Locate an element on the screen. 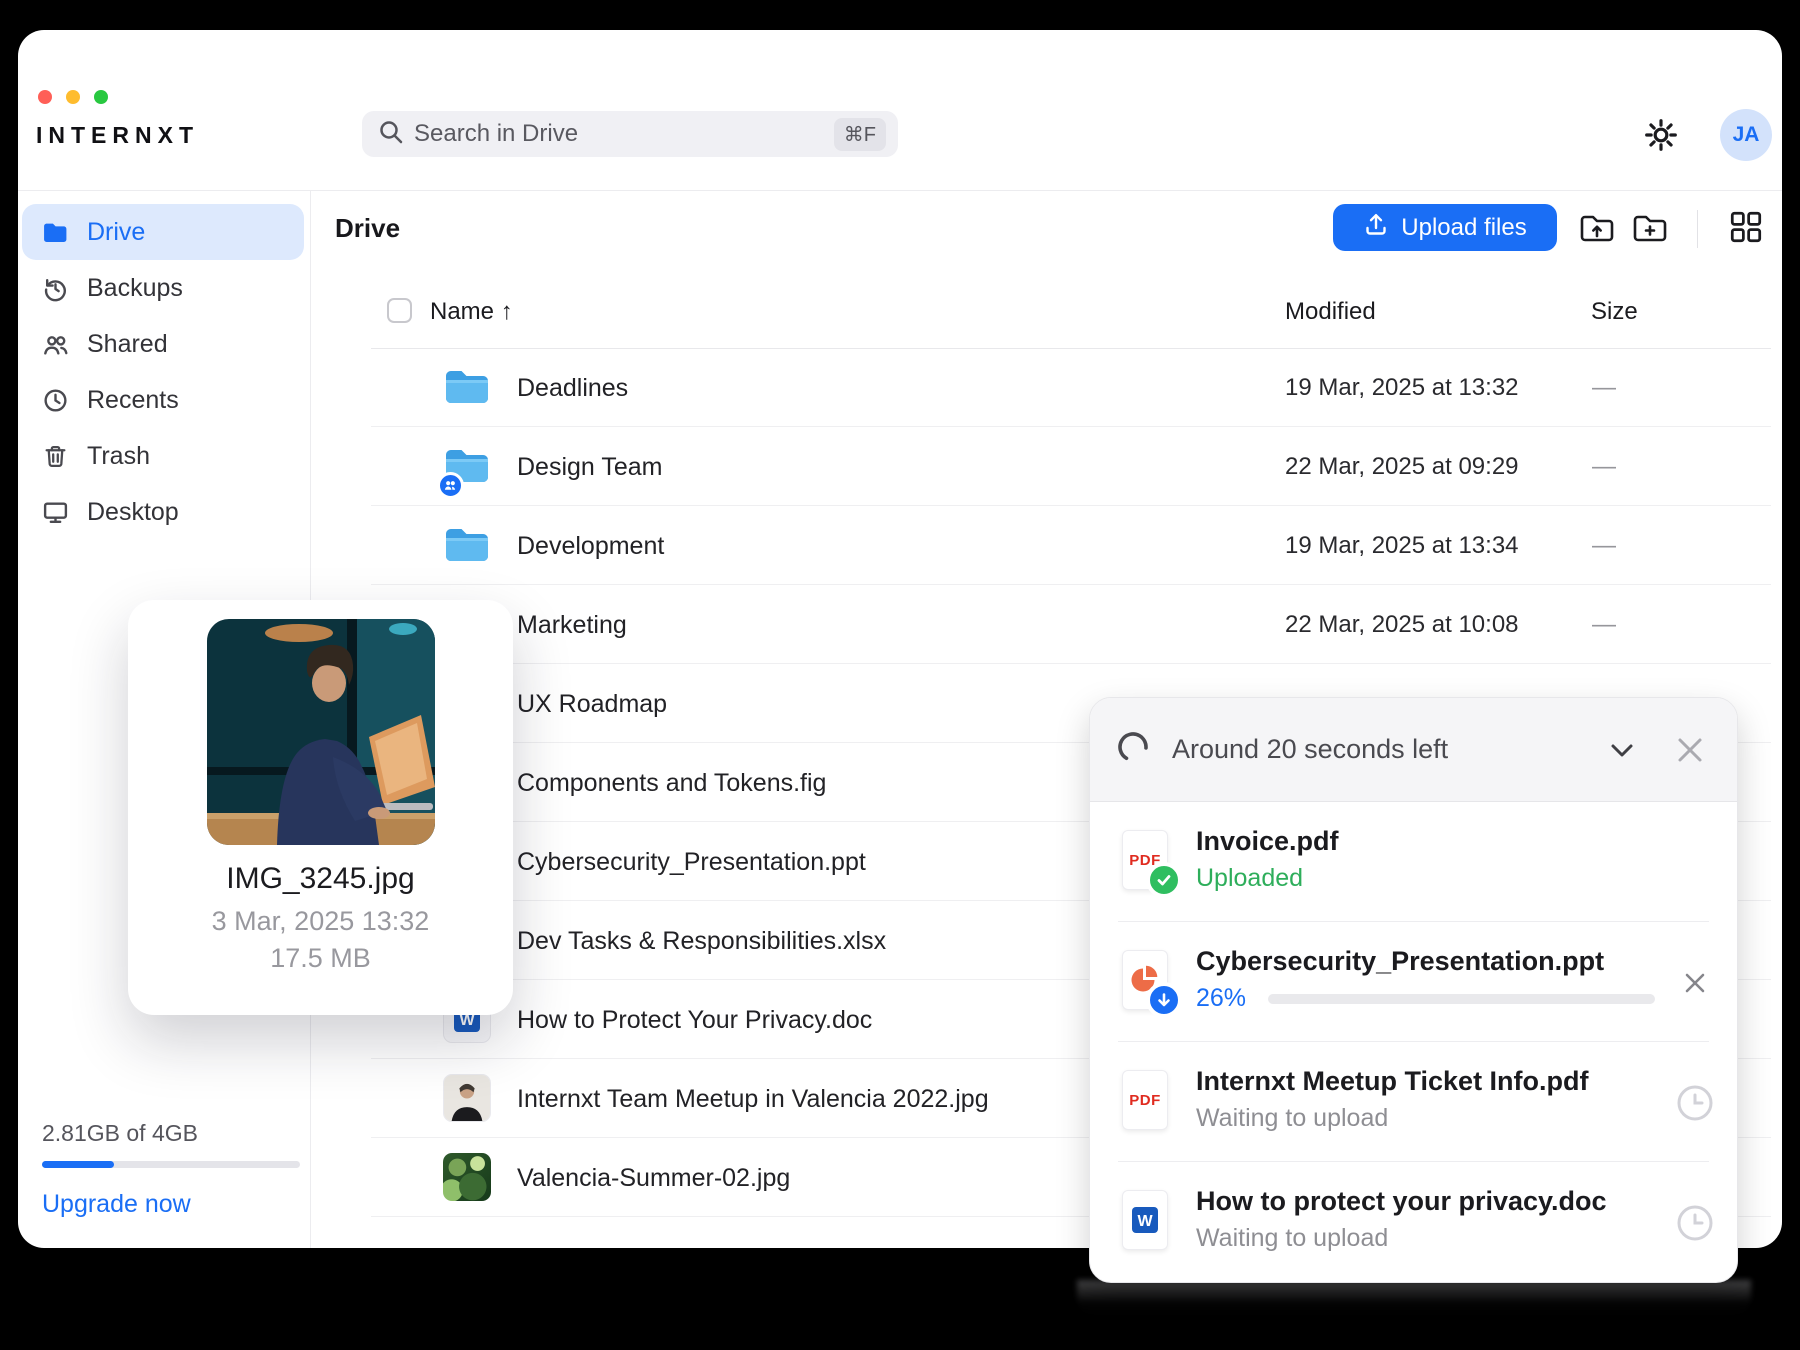  backups-icon is located at coordinates (55, 288).